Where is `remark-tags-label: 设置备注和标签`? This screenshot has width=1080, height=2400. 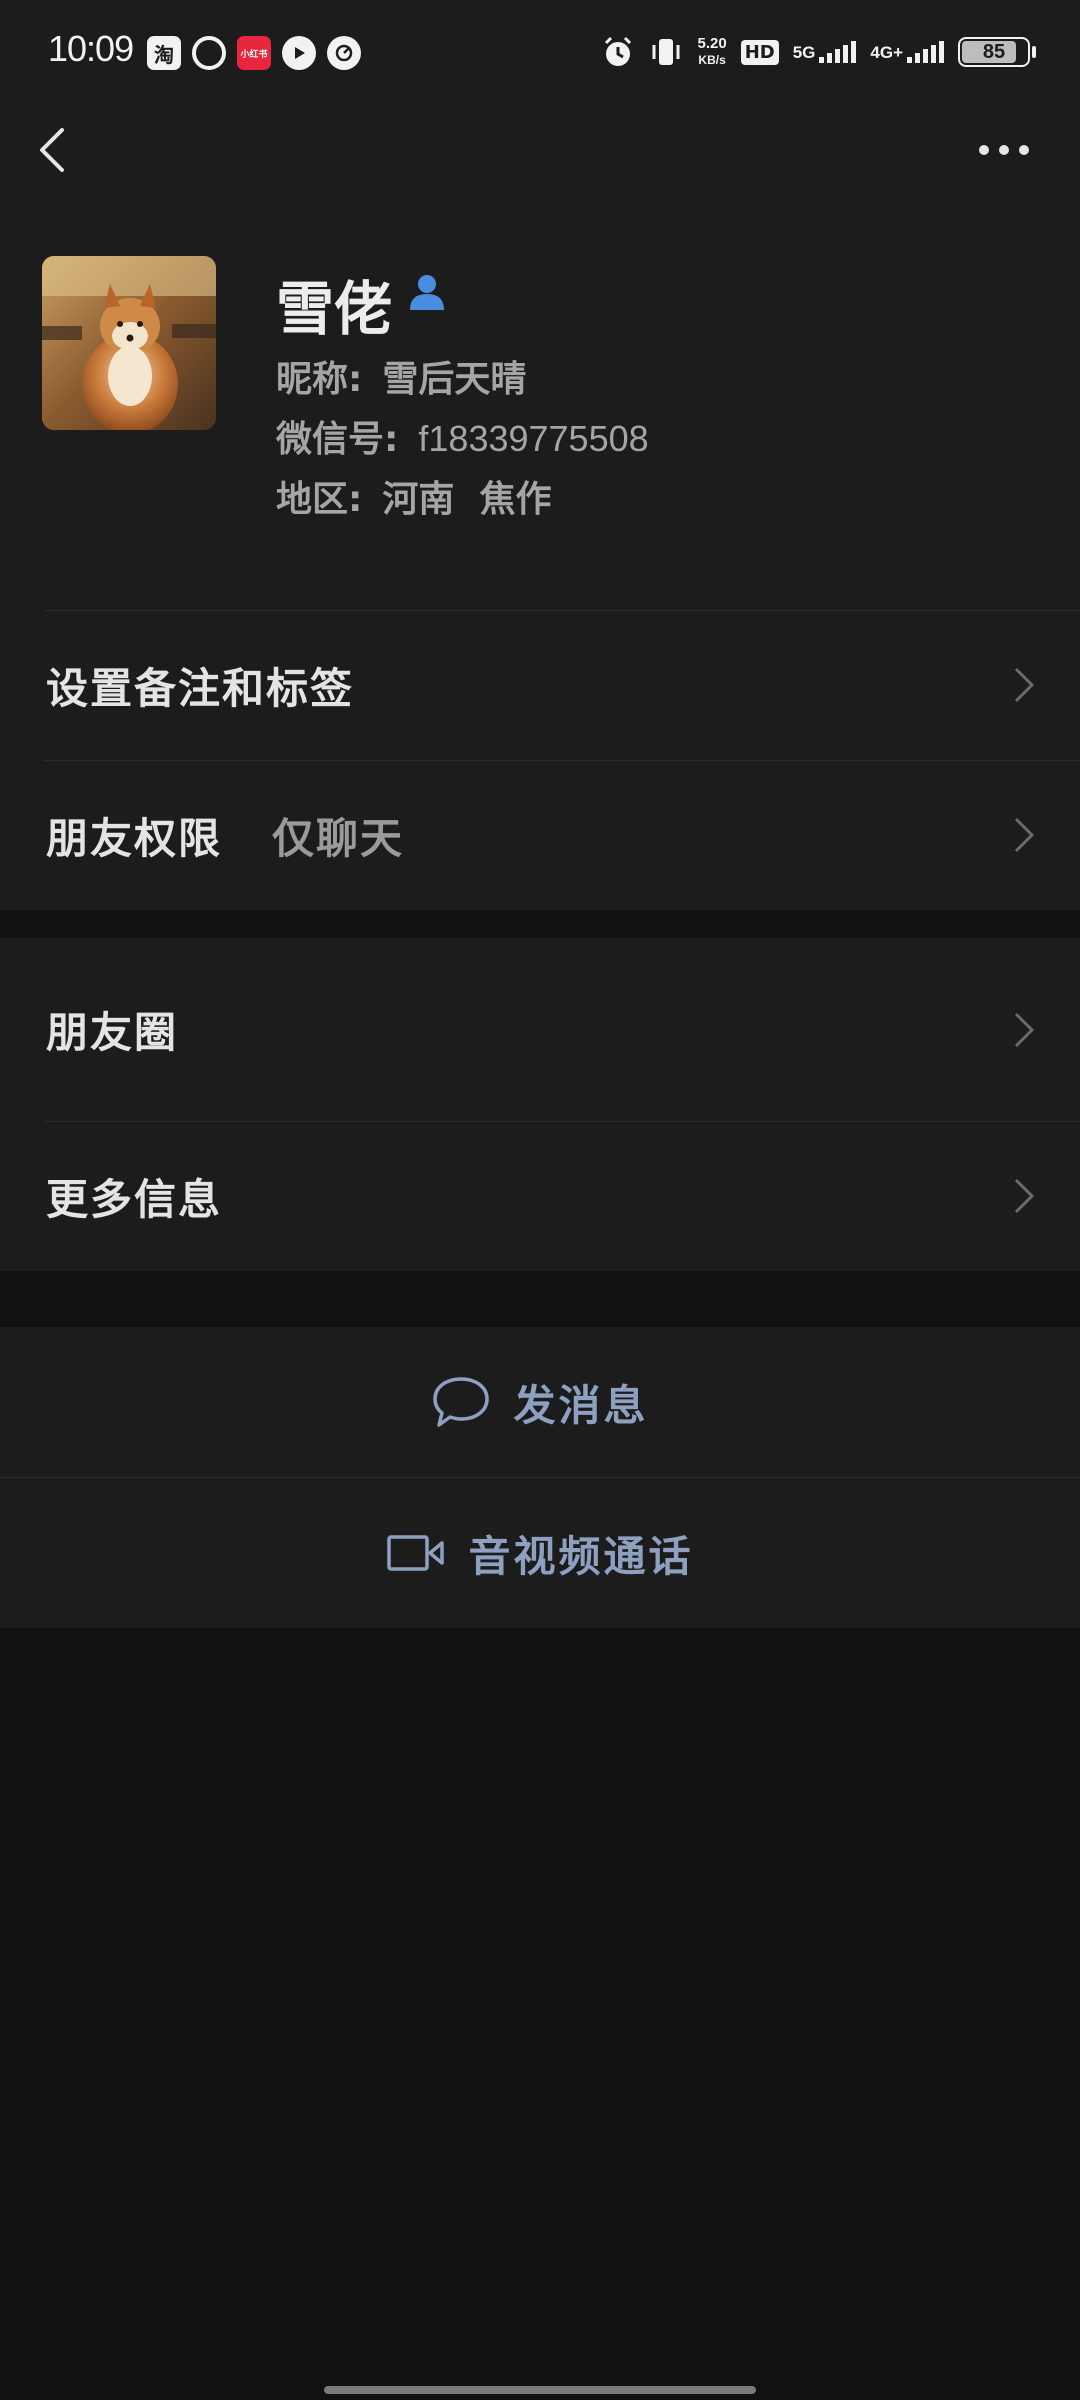 remark-tags-label: 设置备注和标签 is located at coordinates (200, 688).